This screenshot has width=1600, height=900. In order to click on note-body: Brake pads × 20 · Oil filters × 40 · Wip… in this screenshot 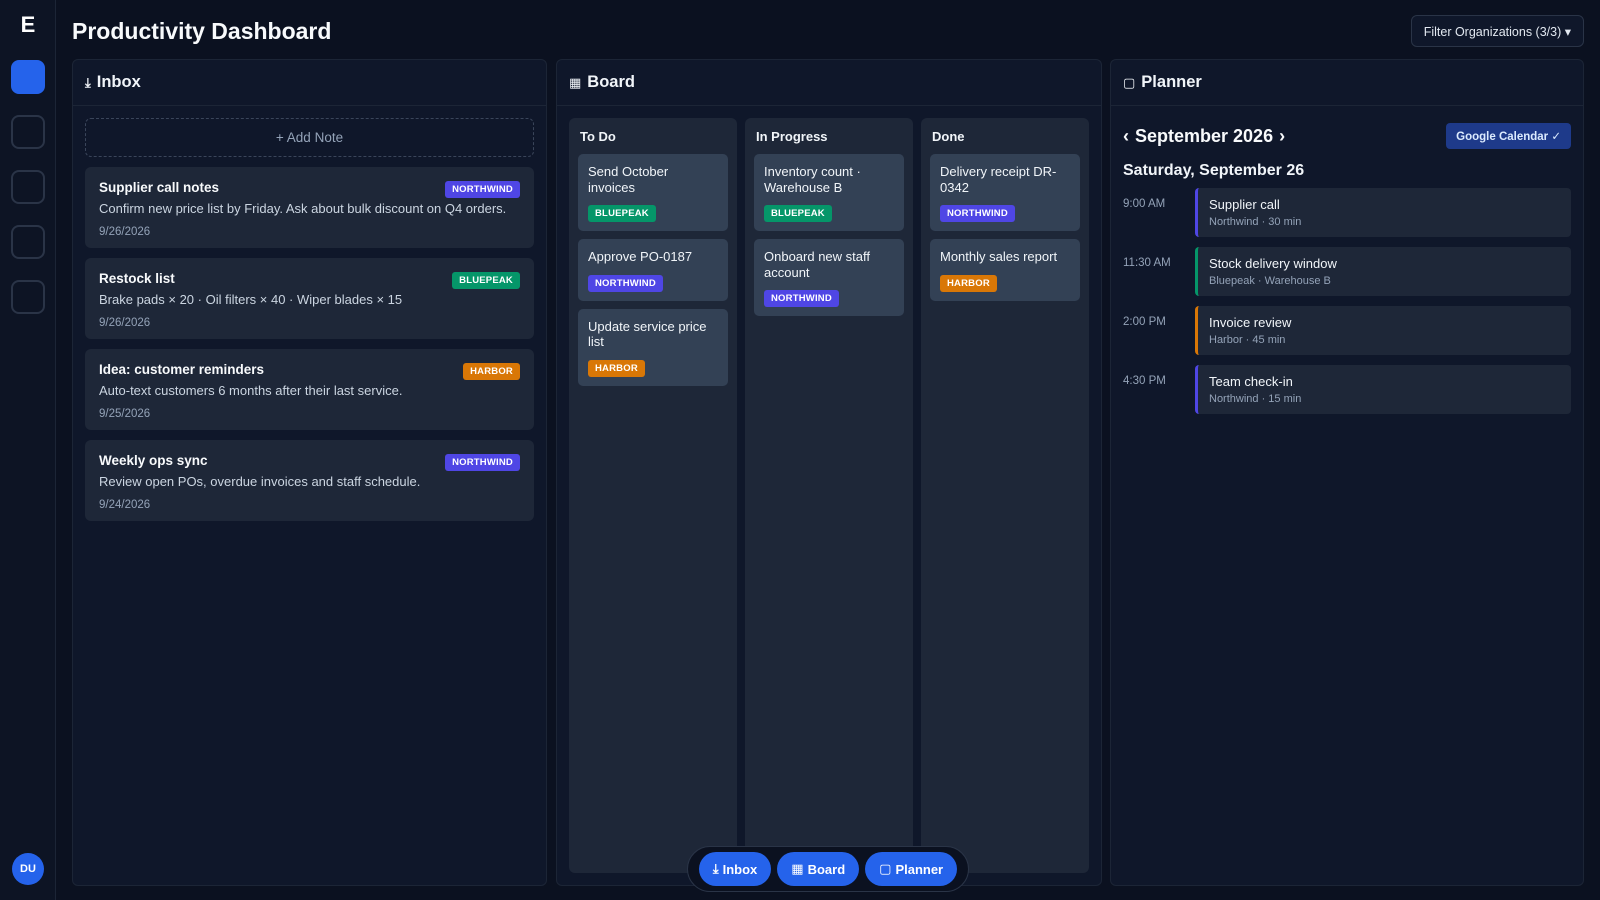, I will do `click(251, 299)`.